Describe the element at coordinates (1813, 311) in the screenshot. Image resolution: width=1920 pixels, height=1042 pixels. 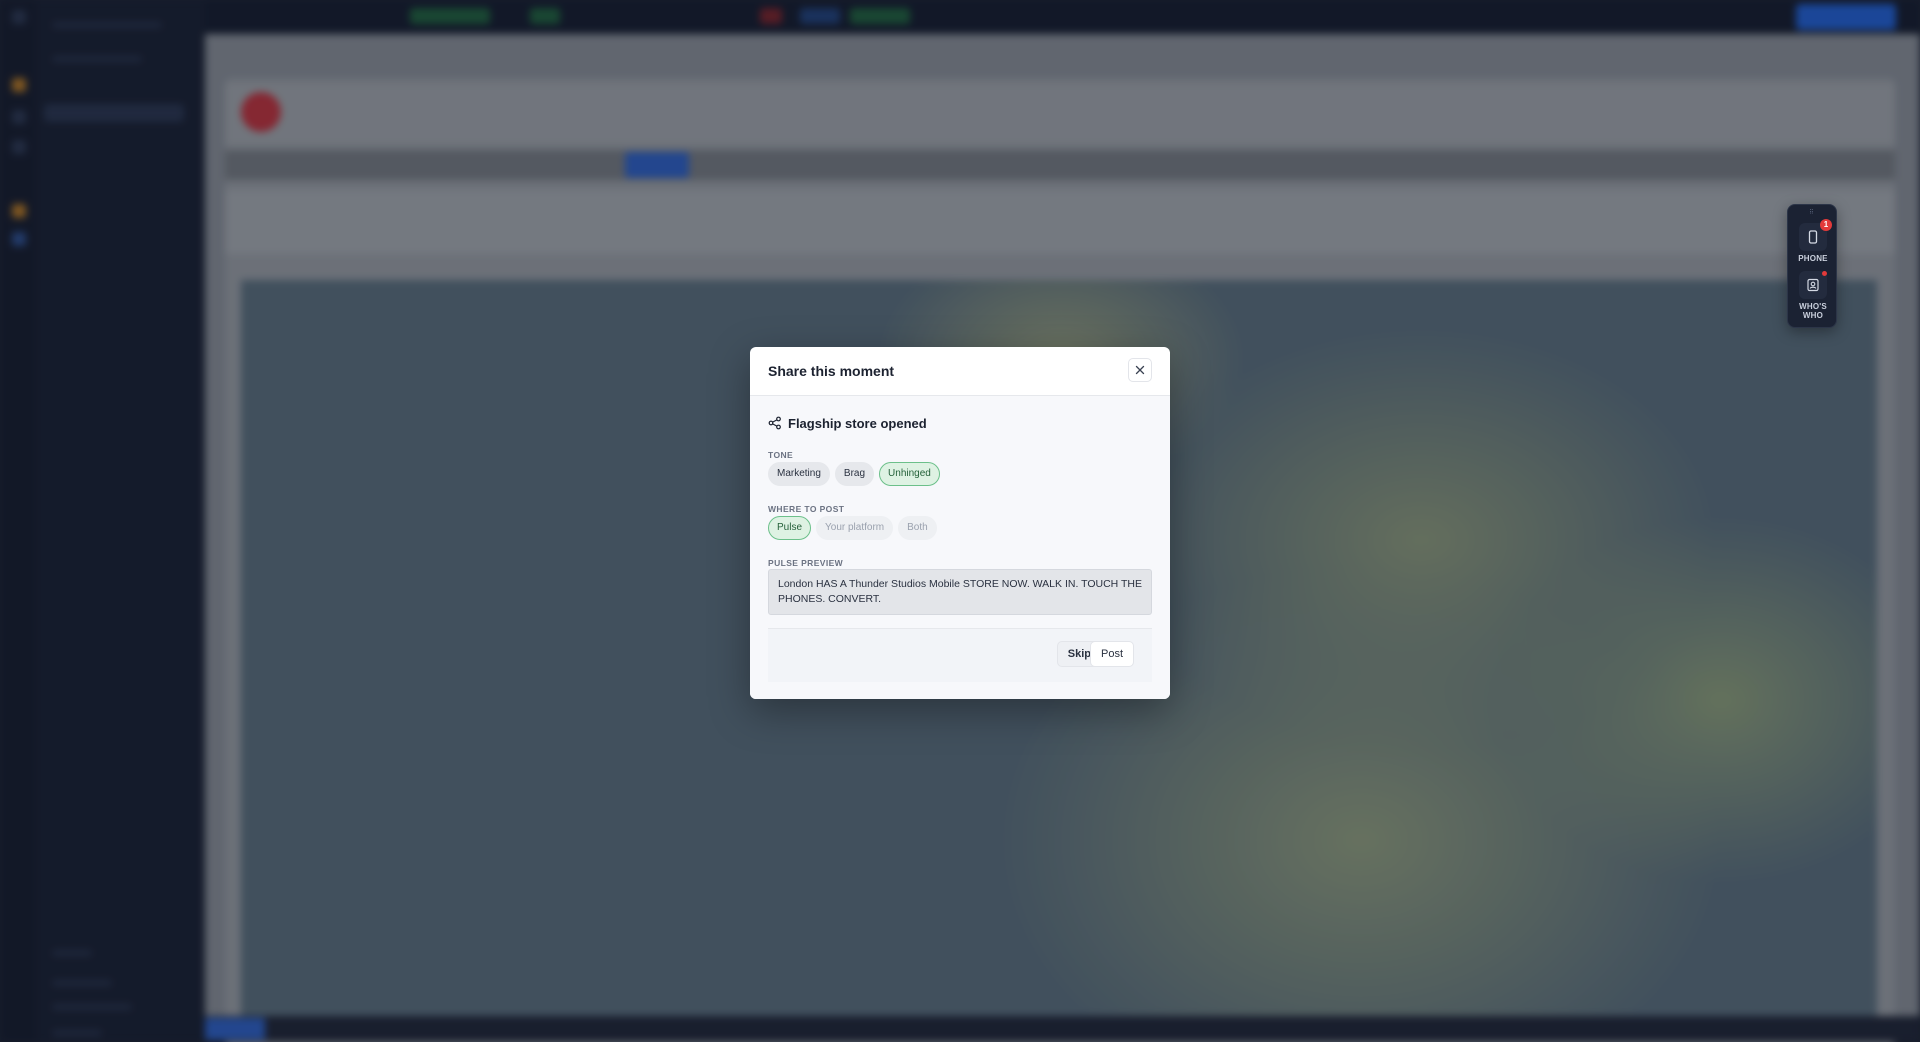
I see `dock-whos-who-label: WHO'S WHO` at that location.